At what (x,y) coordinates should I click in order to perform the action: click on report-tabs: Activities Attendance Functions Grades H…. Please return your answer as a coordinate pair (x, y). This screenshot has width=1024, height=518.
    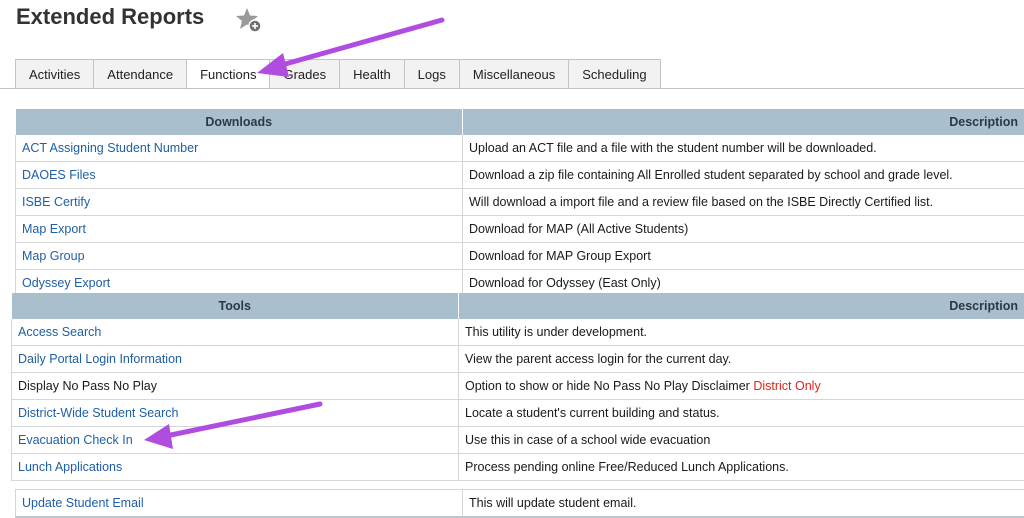
    Looking at the image, I should click on (338, 74).